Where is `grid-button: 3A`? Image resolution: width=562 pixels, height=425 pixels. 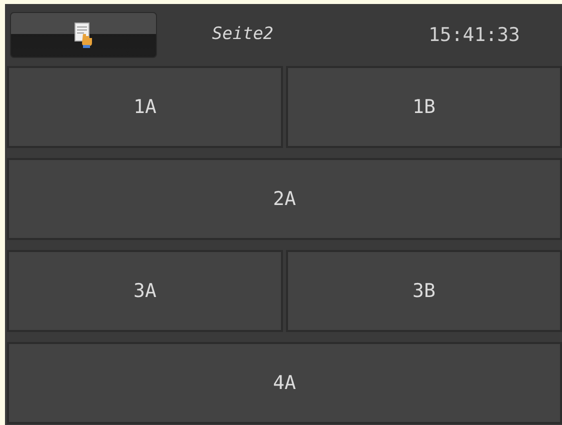 grid-button: 3A is located at coordinates (145, 291).